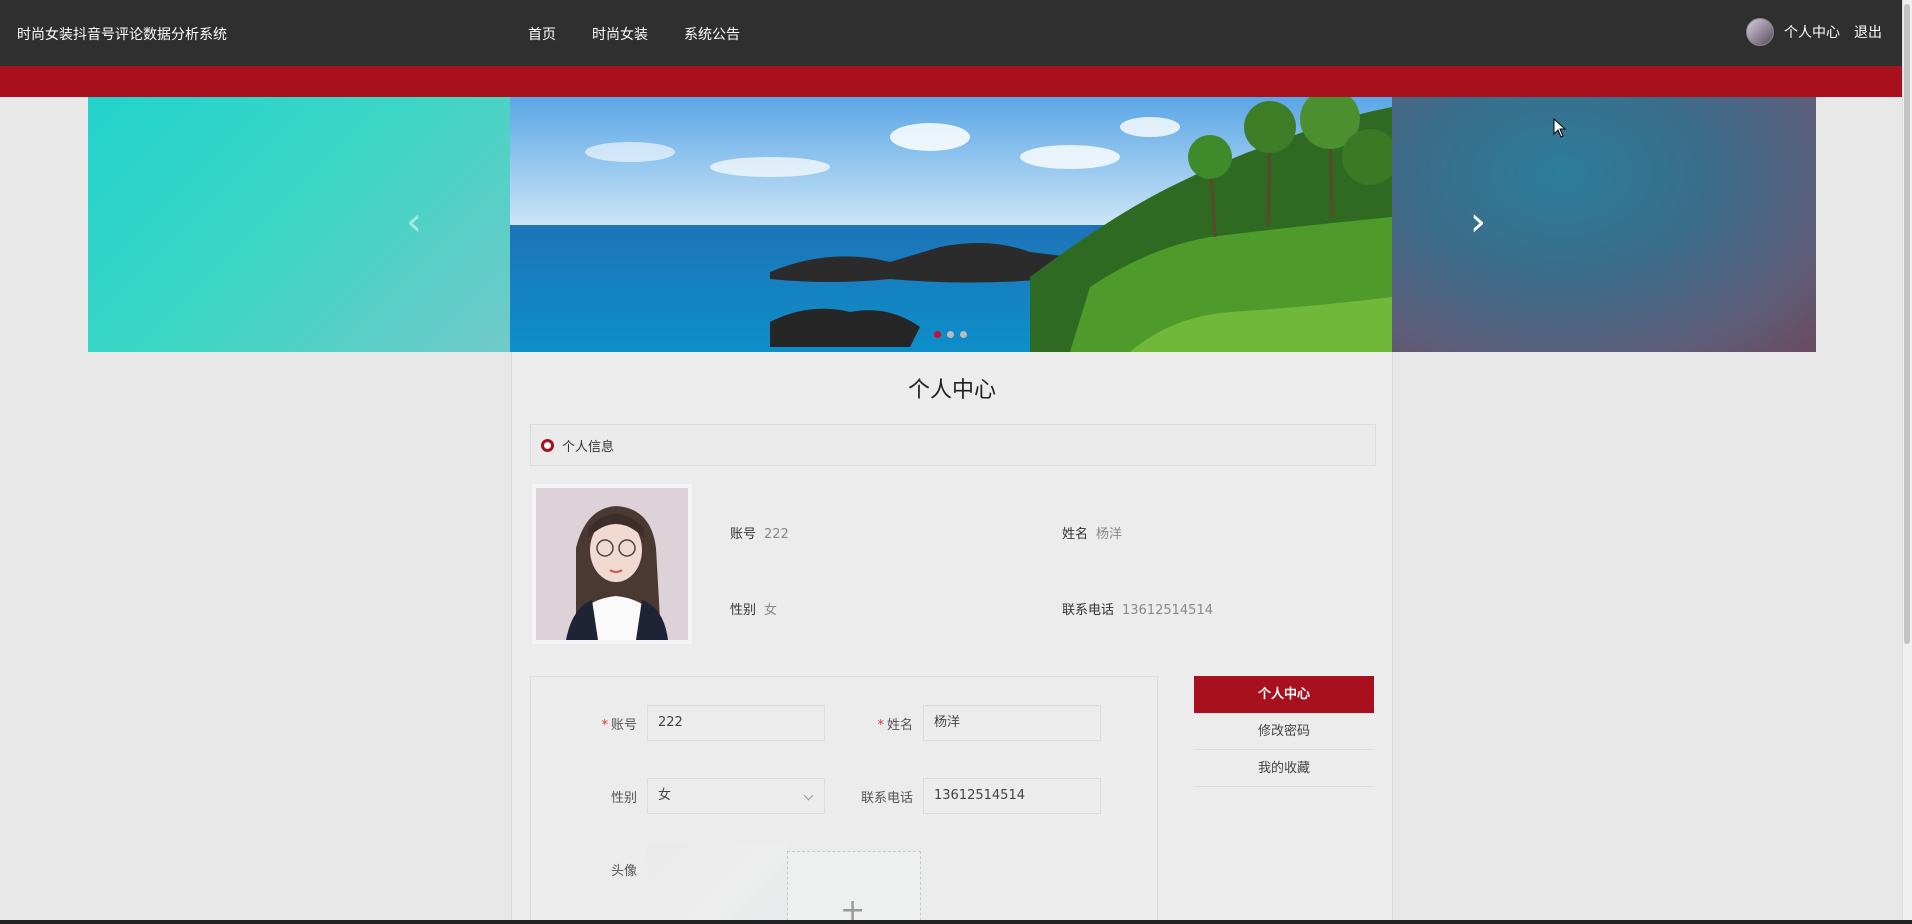 The image size is (1912, 924). Describe the element at coordinates (886, 798) in the screenshot. I see `form-phone-label: 联系电话` at that location.